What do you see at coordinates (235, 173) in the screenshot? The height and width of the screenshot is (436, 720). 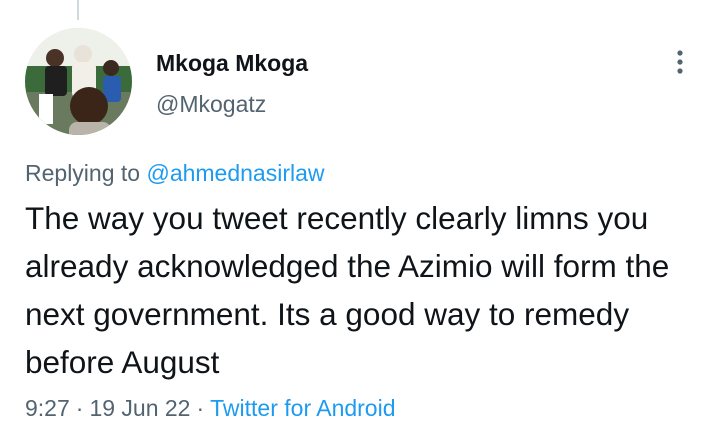 I see `replying-to-handle-link: @ahmednasirlaw` at bounding box center [235, 173].